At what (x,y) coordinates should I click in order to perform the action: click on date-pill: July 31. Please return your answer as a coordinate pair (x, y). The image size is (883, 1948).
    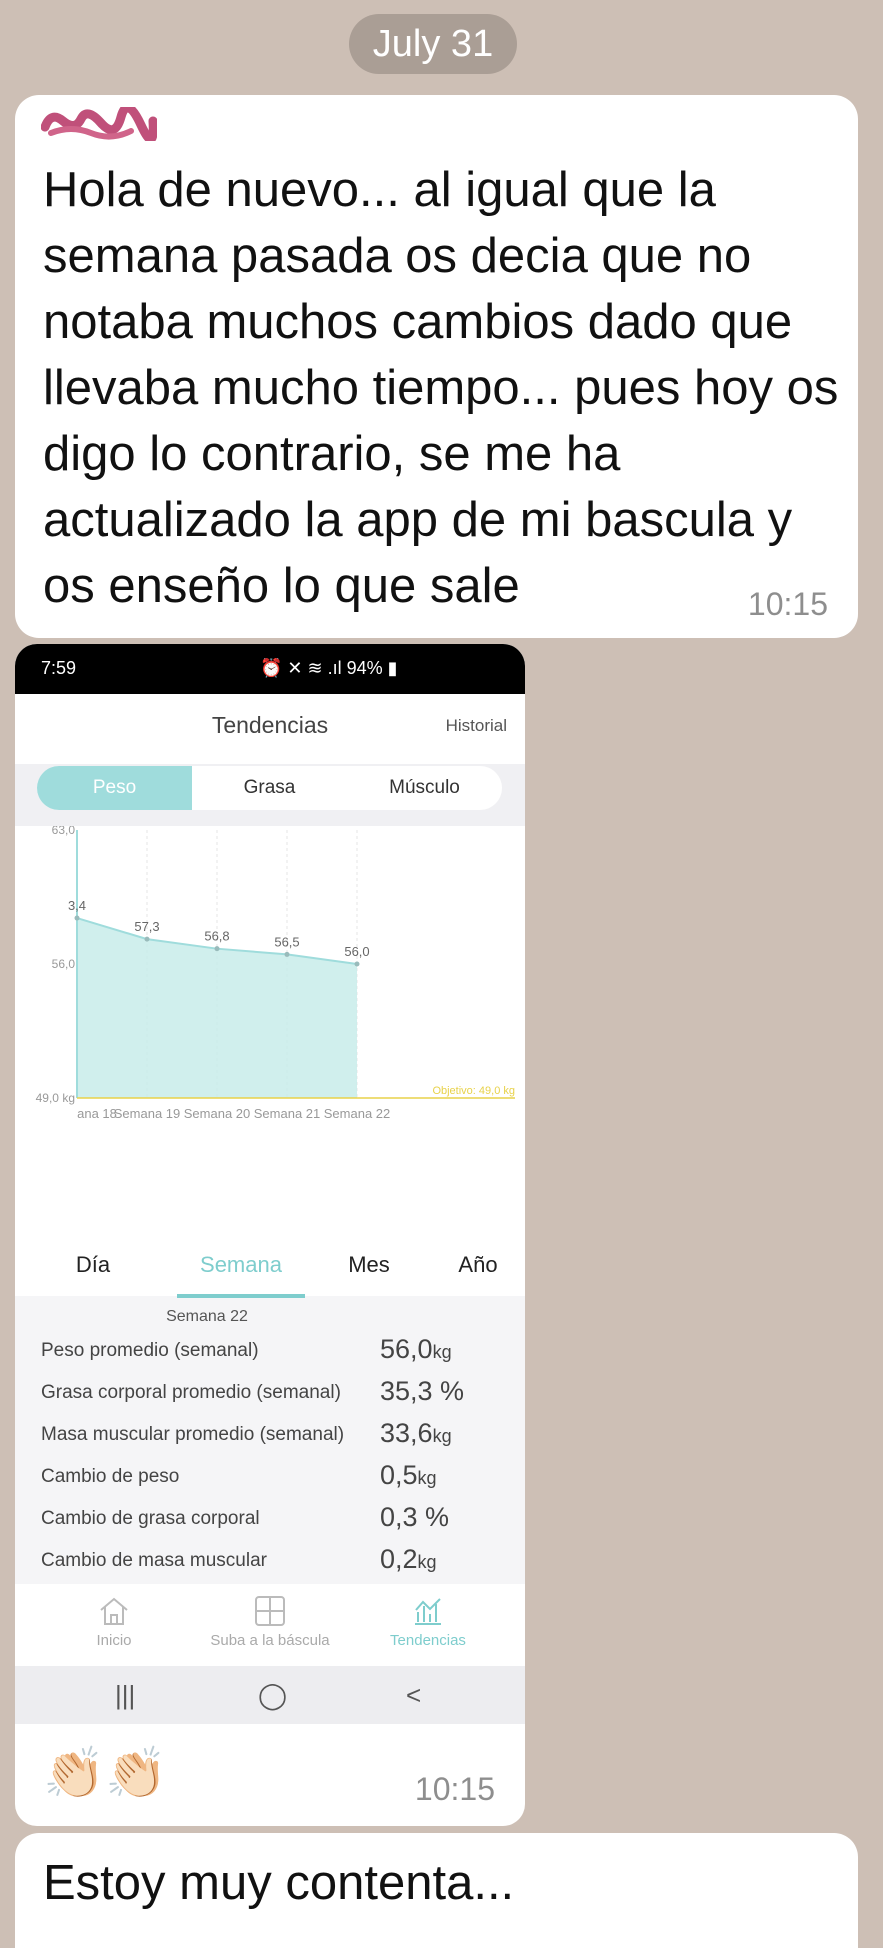
    Looking at the image, I should click on (433, 44).